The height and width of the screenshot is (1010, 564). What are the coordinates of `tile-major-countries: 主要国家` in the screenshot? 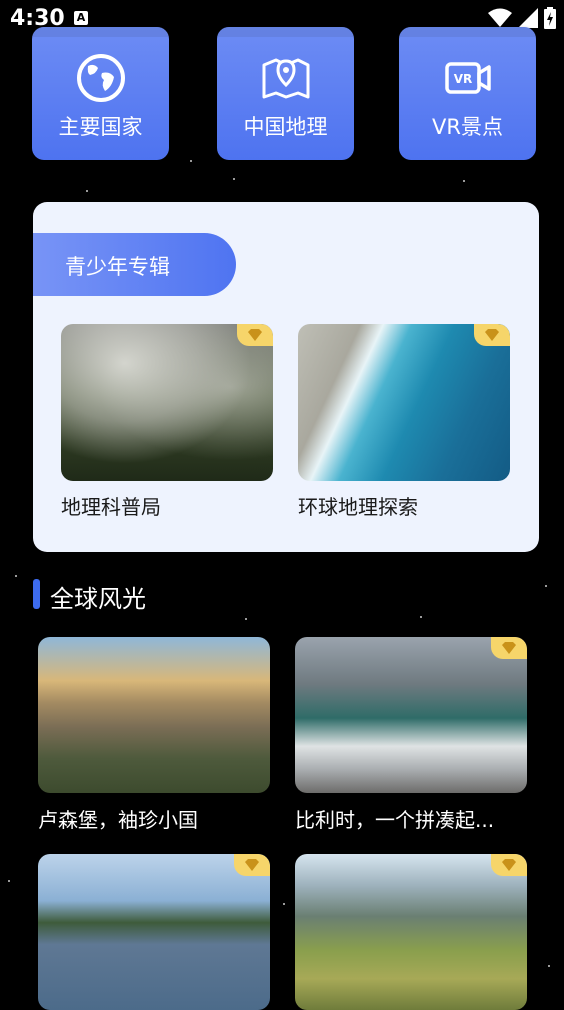 It's located at (100, 93).